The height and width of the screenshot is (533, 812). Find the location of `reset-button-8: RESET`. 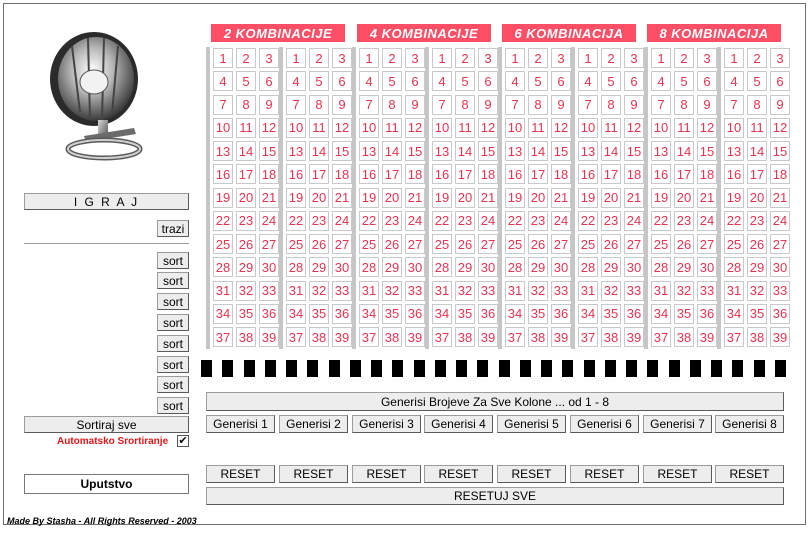

reset-button-8: RESET is located at coordinates (749, 474).